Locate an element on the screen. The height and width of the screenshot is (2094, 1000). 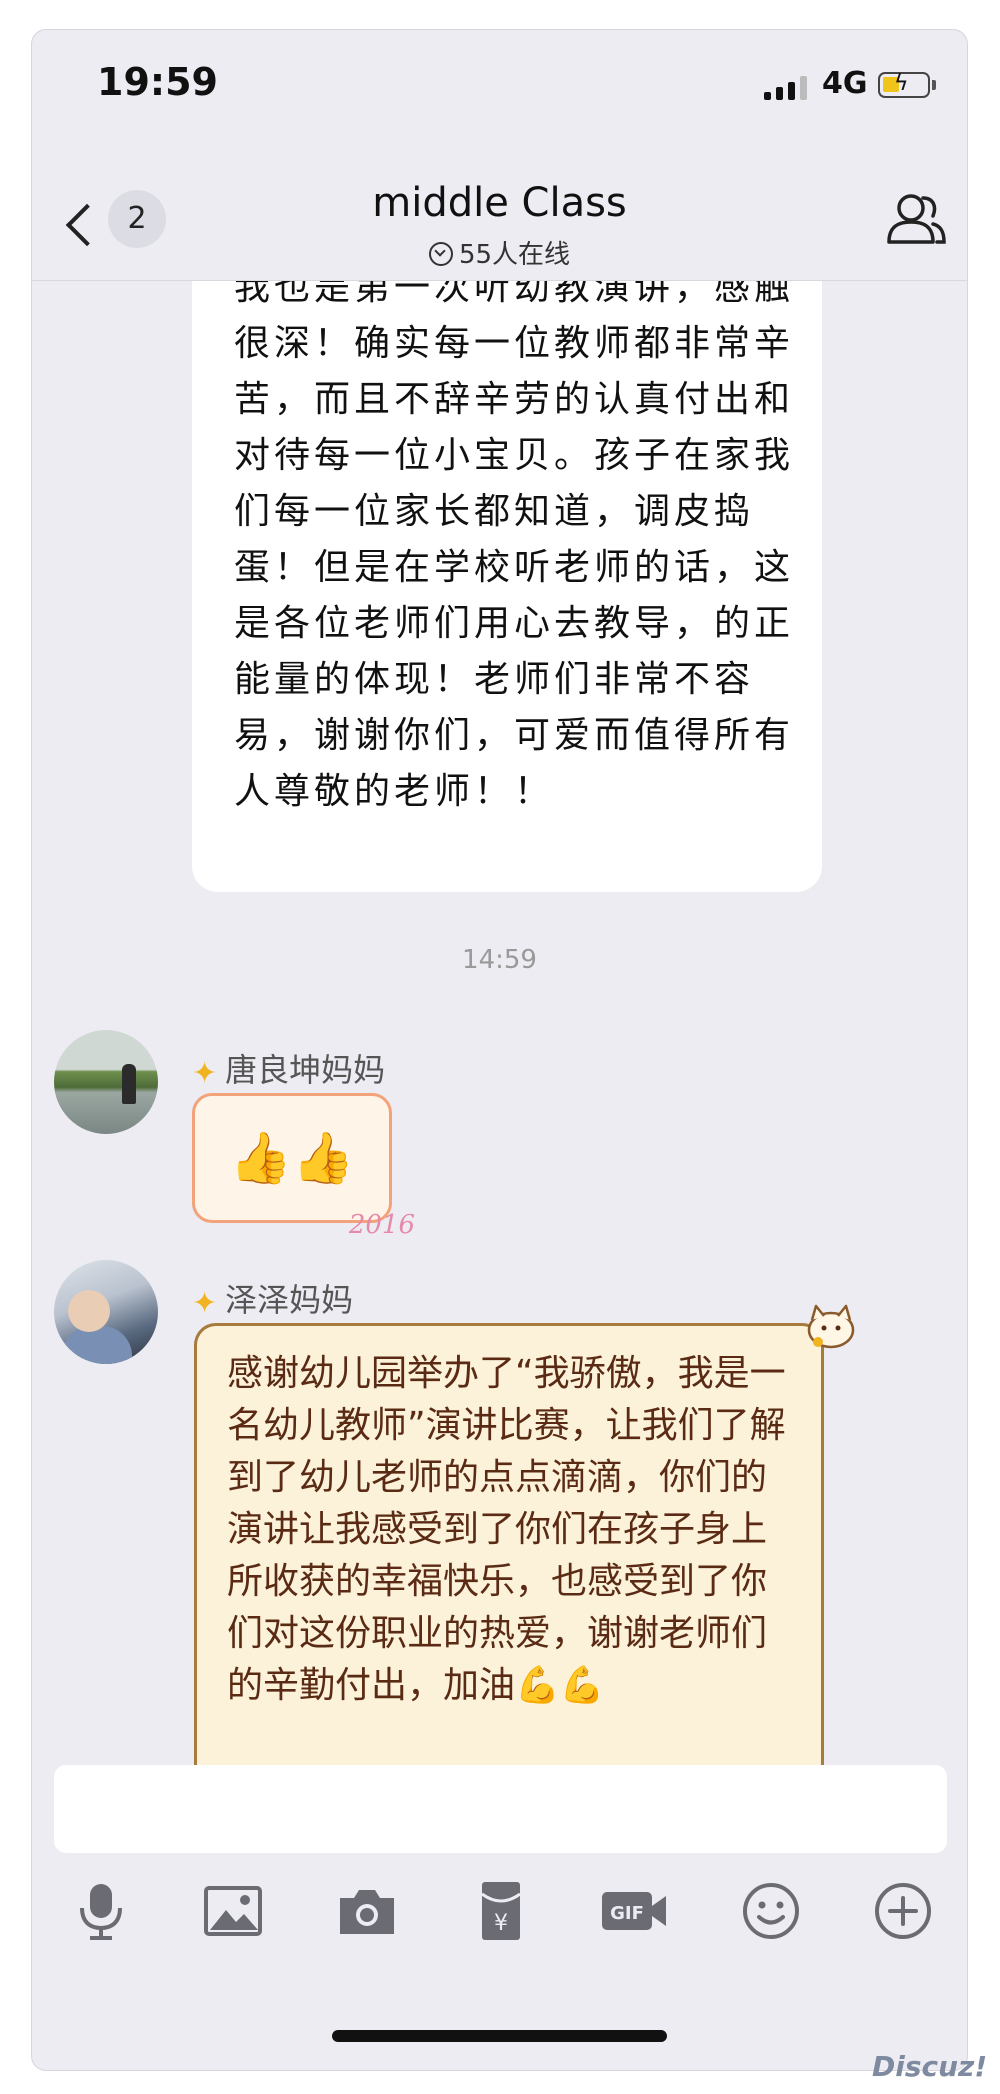
camera-icon is located at coordinates (367, 1912).